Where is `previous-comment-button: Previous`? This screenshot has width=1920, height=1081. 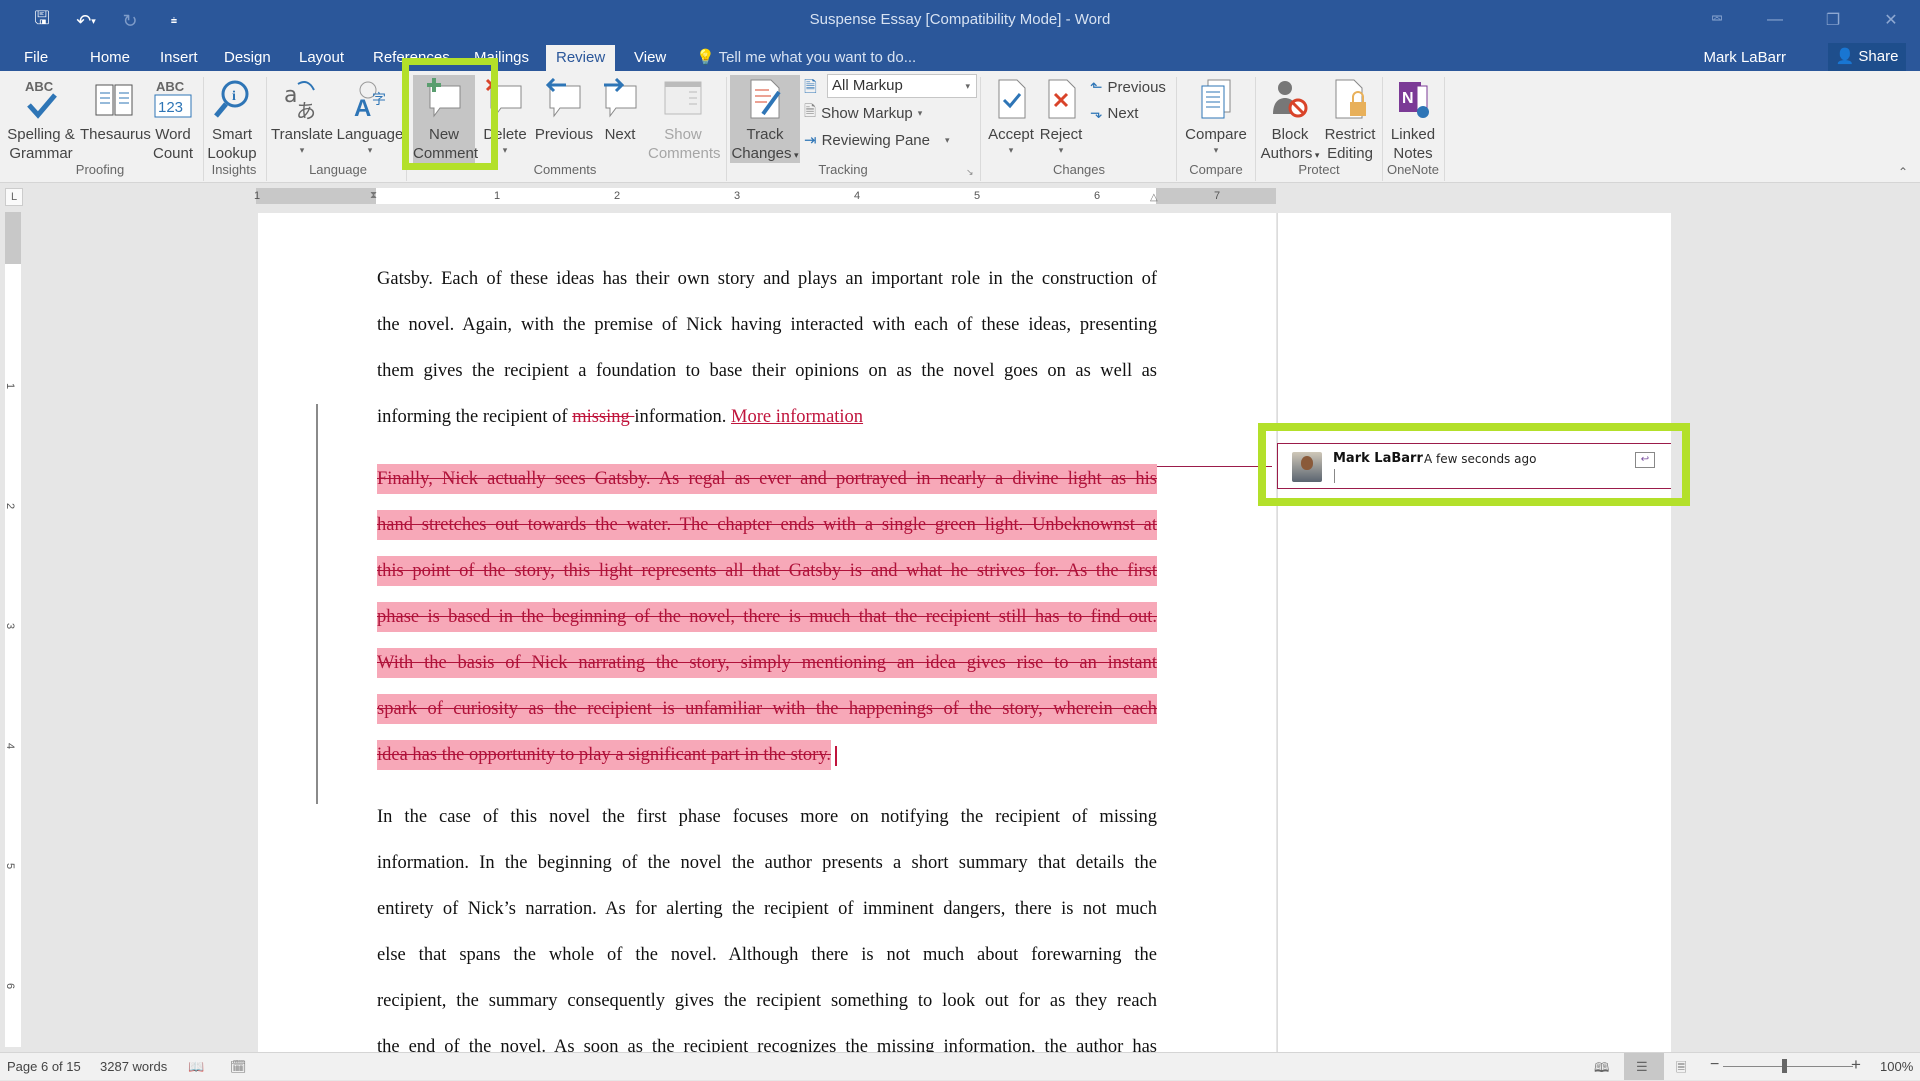 previous-comment-button: Previous is located at coordinates (564, 109).